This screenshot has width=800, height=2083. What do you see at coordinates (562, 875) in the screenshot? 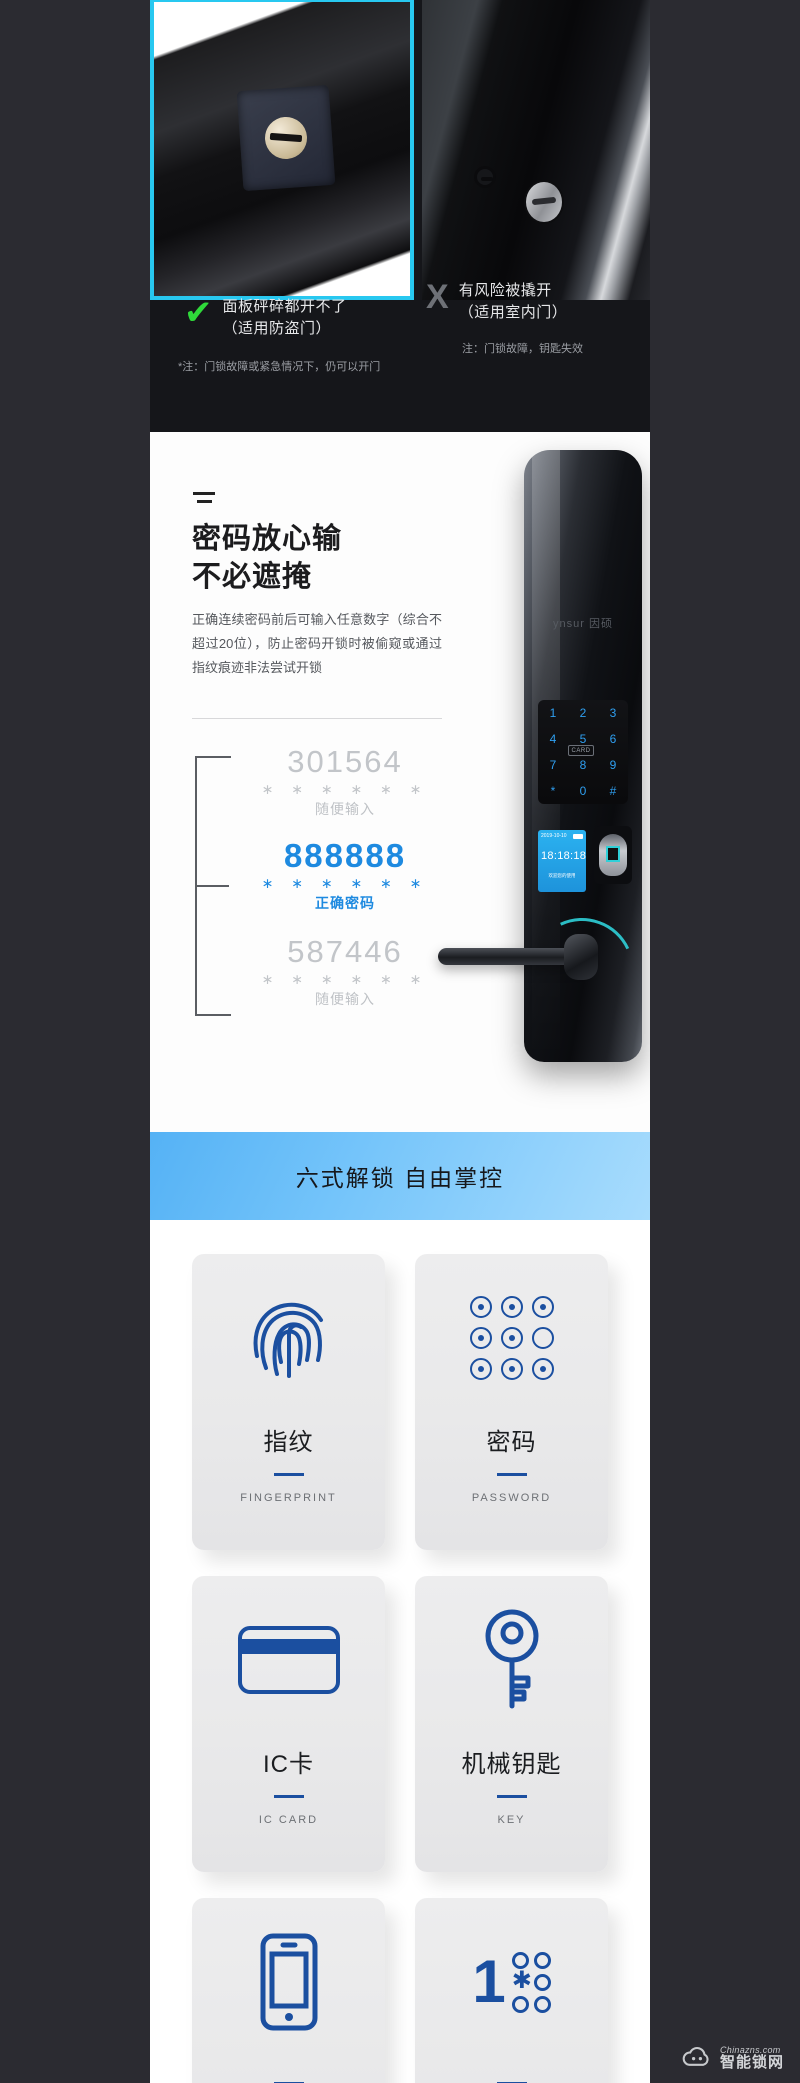
I see `lock-display-hint: 欢迎您的使用` at bounding box center [562, 875].